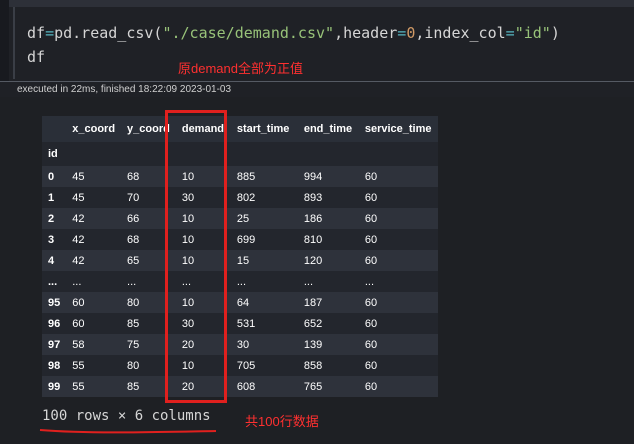  Describe the element at coordinates (54, 344) in the screenshot. I see `row-index: 97` at that location.